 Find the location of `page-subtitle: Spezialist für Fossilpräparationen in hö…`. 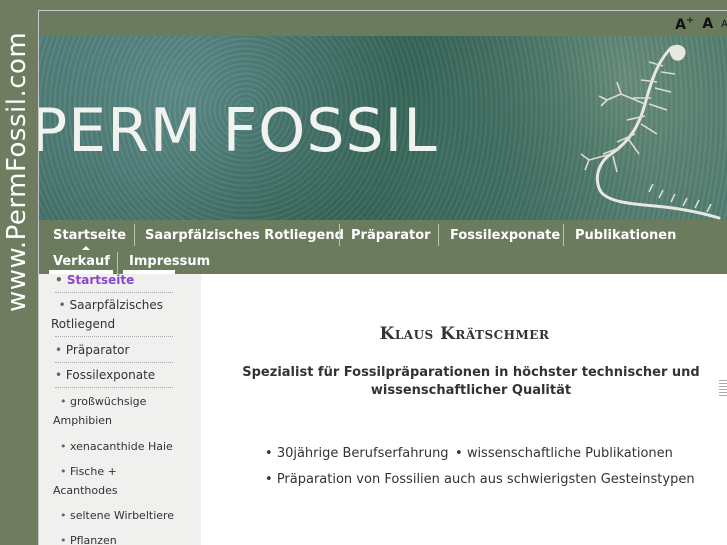

page-subtitle: Spezialist für Fossilpräparationen in hö… is located at coordinates (471, 381).